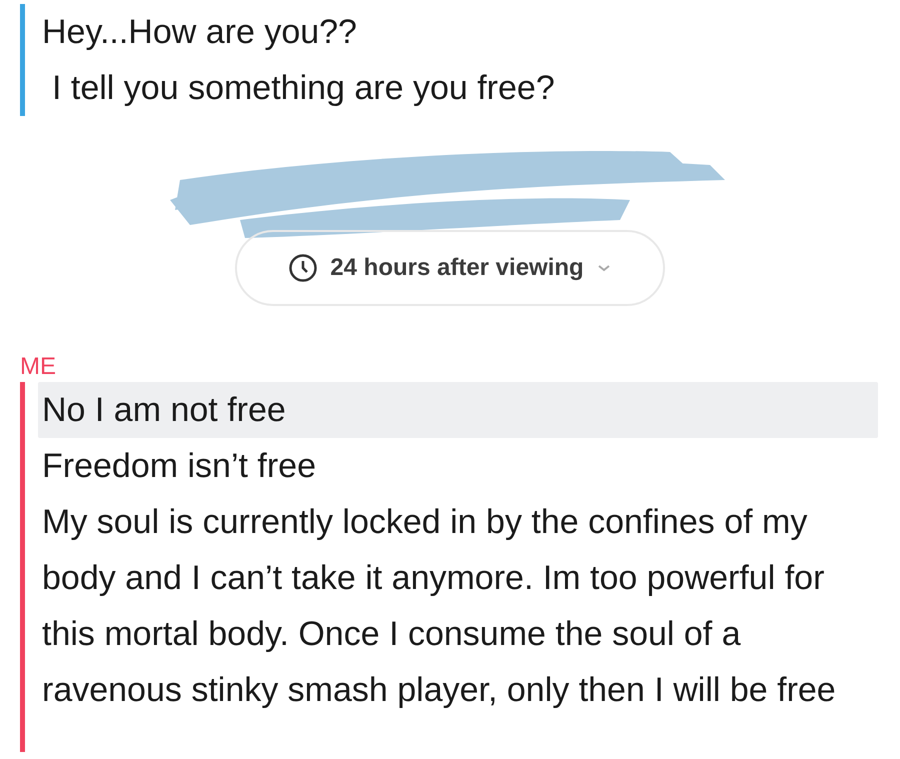 Image resolution: width=900 pixels, height=759 pixels. Describe the element at coordinates (303, 268) in the screenshot. I see `clock-icon` at that location.